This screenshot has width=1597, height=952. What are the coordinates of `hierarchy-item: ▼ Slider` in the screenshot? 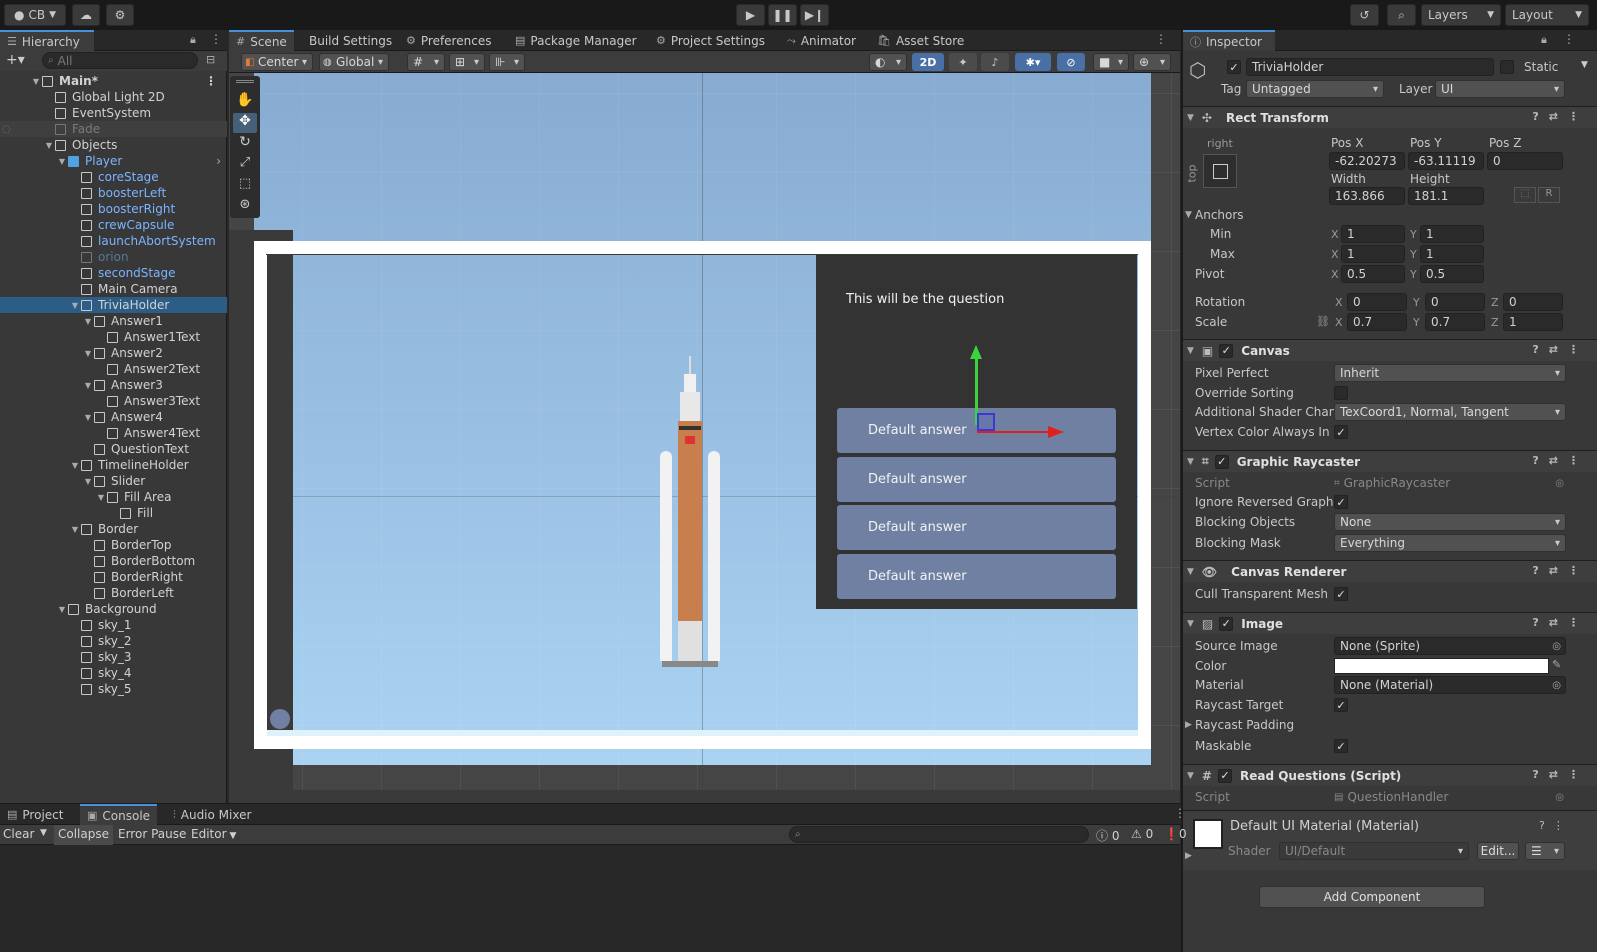 It's located at (113, 481).